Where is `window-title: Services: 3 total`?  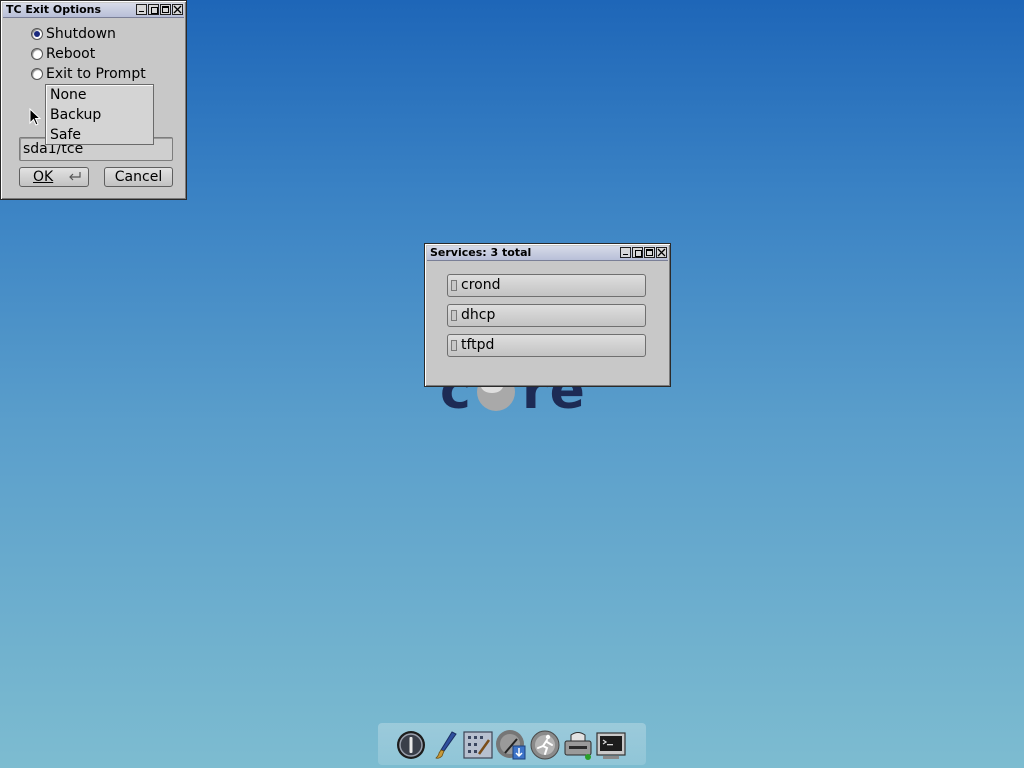
window-title: Services: 3 total is located at coordinates (481, 252).